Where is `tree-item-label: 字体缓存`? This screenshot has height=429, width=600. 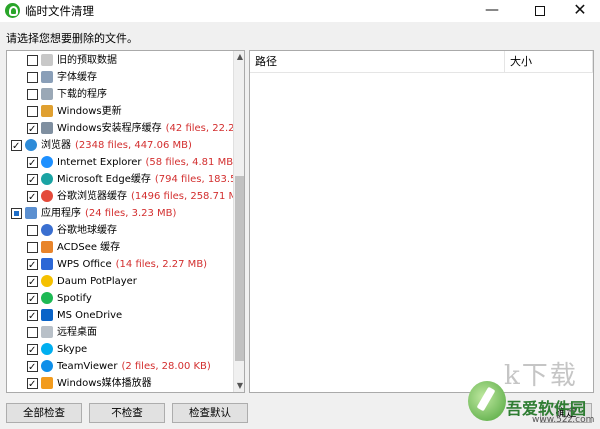
tree-item-label: 字体缓存 is located at coordinates (77, 77).